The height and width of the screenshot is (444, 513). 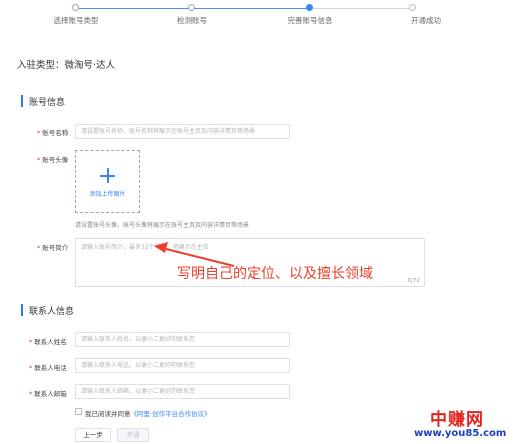 What do you see at coordinates (66, 65) in the screenshot?
I see `entry-type: 入驻类型：微淘号·达人` at bounding box center [66, 65].